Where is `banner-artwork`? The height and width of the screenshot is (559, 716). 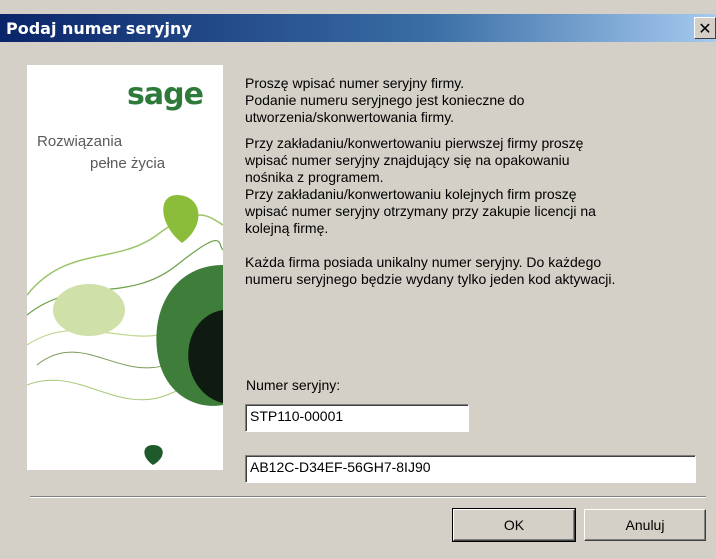 banner-artwork is located at coordinates (125, 330).